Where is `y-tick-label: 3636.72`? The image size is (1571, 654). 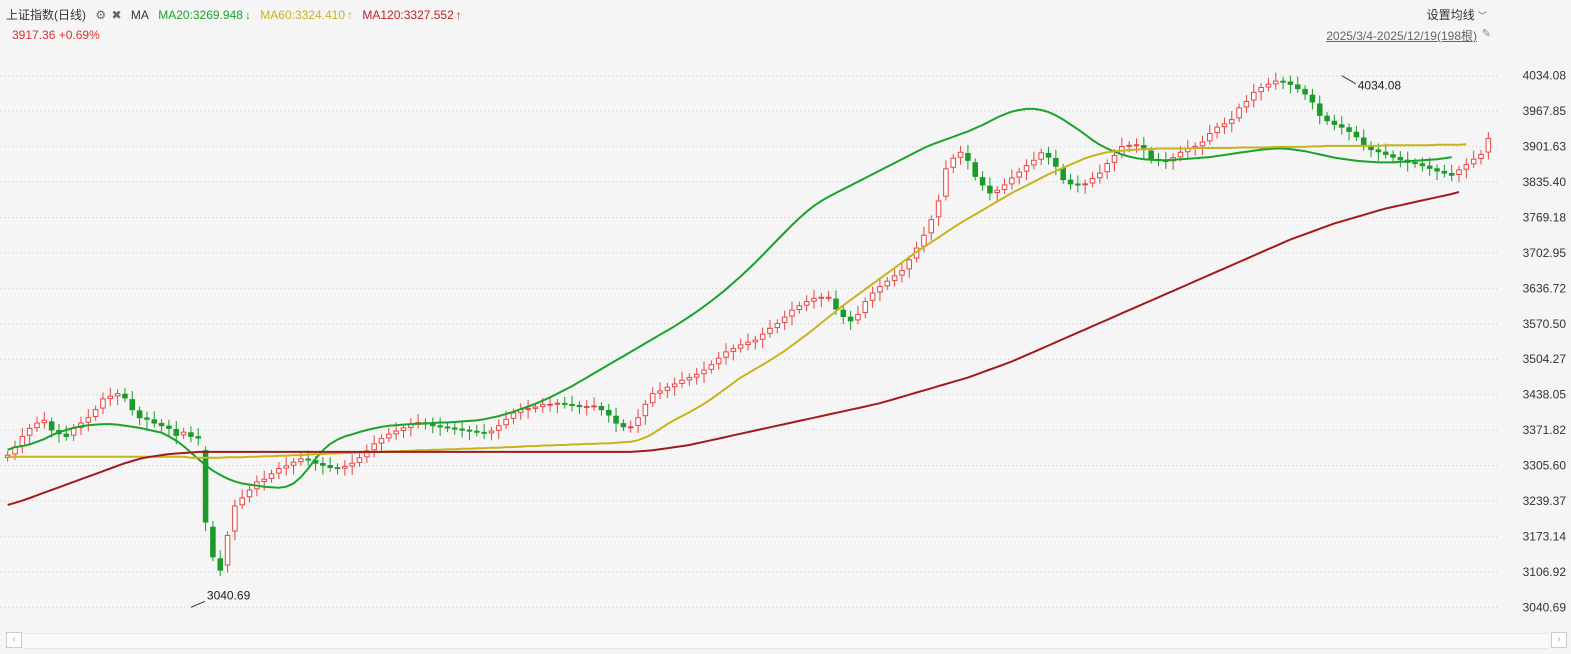
y-tick-label: 3636.72 is located at coordinates (1545, 288).